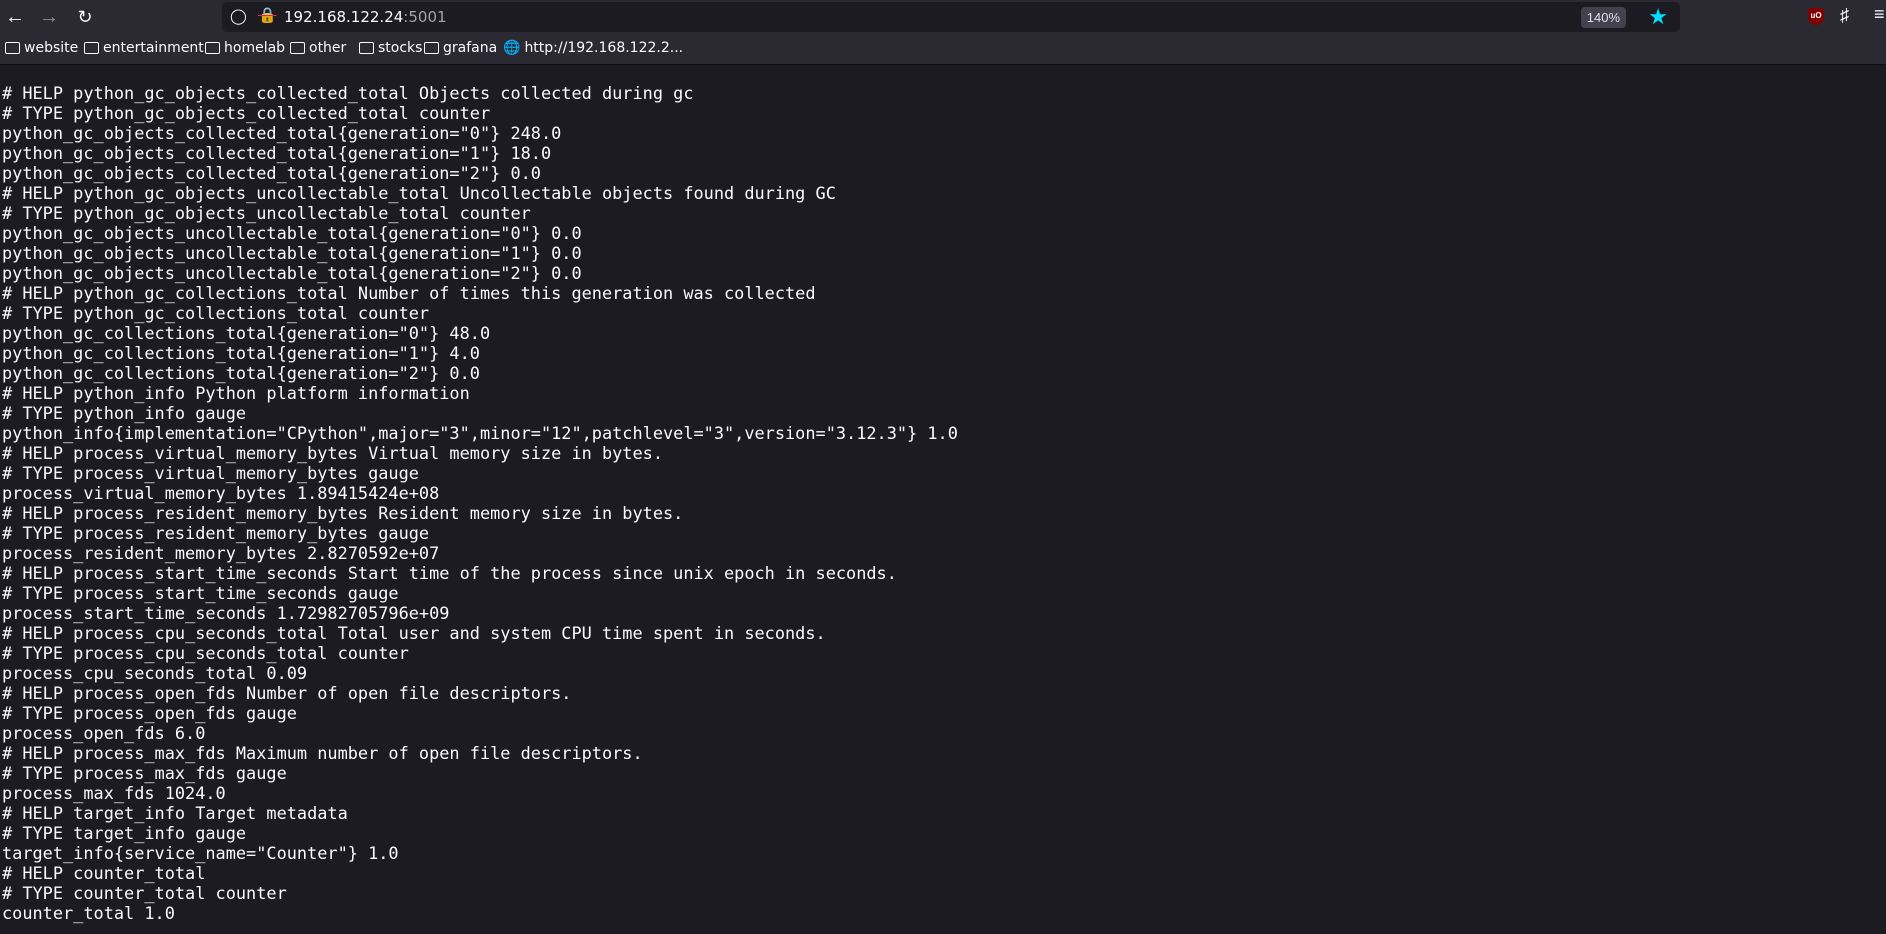  I want to click on bookmark-other: other, so click(318, 48).